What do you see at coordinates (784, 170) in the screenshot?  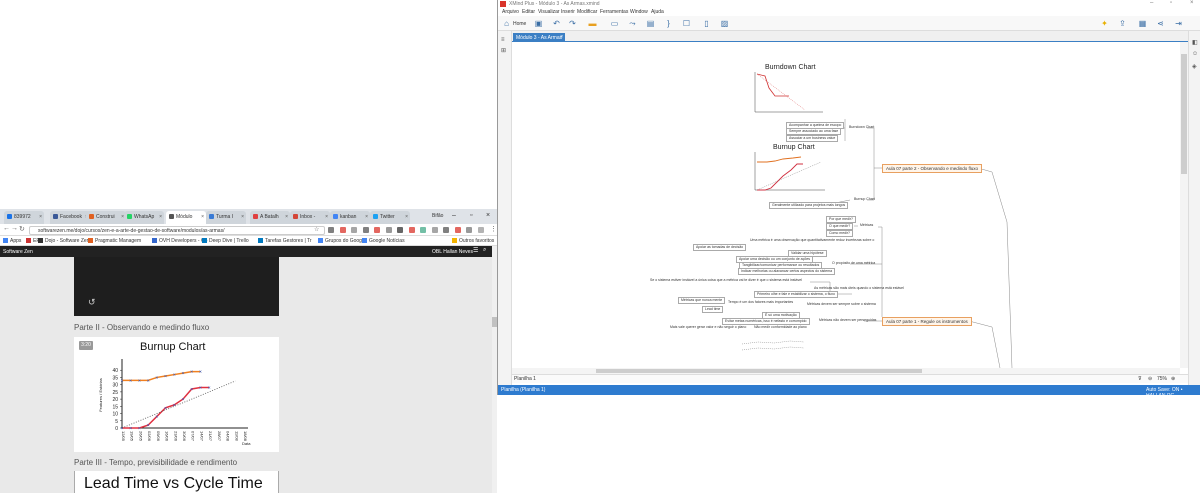 I see `burnup-small-image: Burnup Chart` at bounding box center [784, 170].